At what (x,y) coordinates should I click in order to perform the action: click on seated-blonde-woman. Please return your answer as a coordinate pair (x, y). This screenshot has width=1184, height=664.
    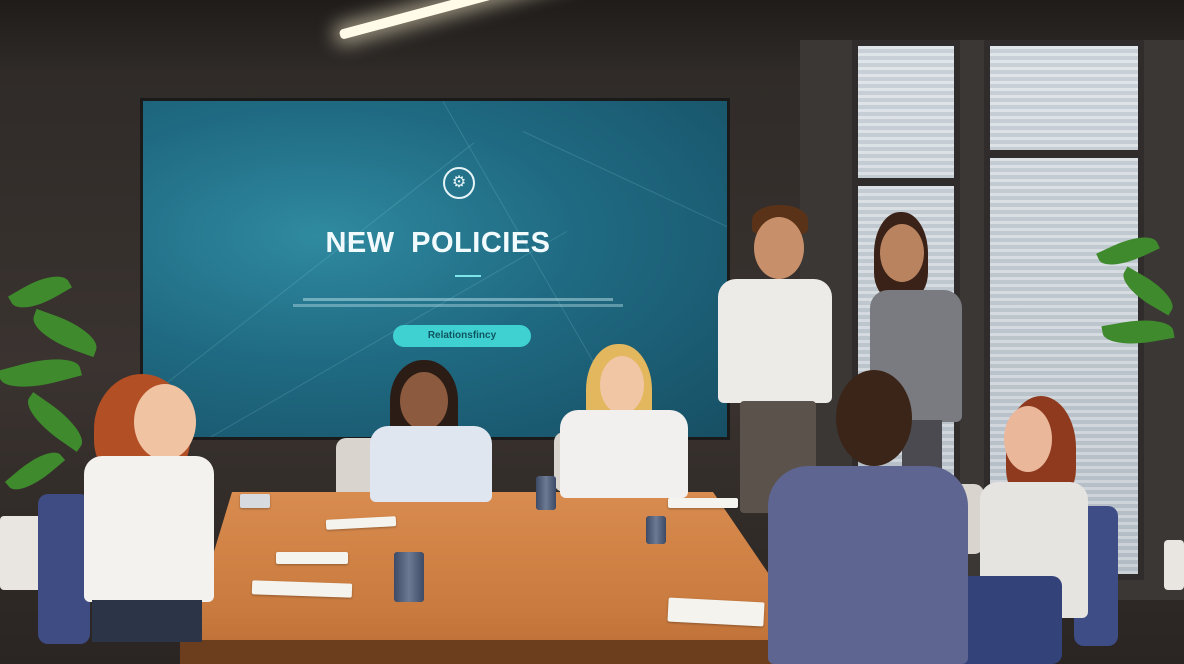
    Looking at the image, I should click on (625, 422).